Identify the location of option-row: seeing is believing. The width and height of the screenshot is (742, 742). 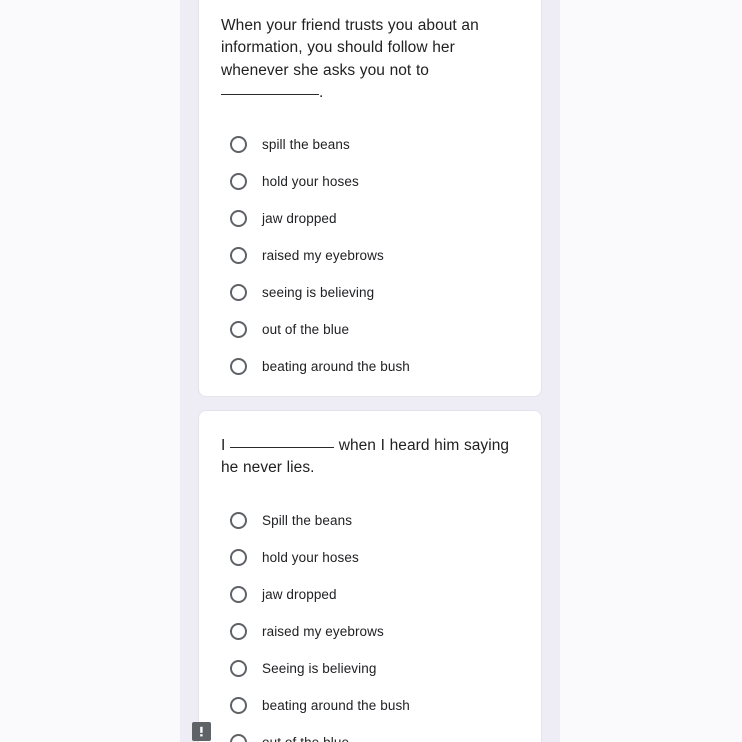
(370, 292).